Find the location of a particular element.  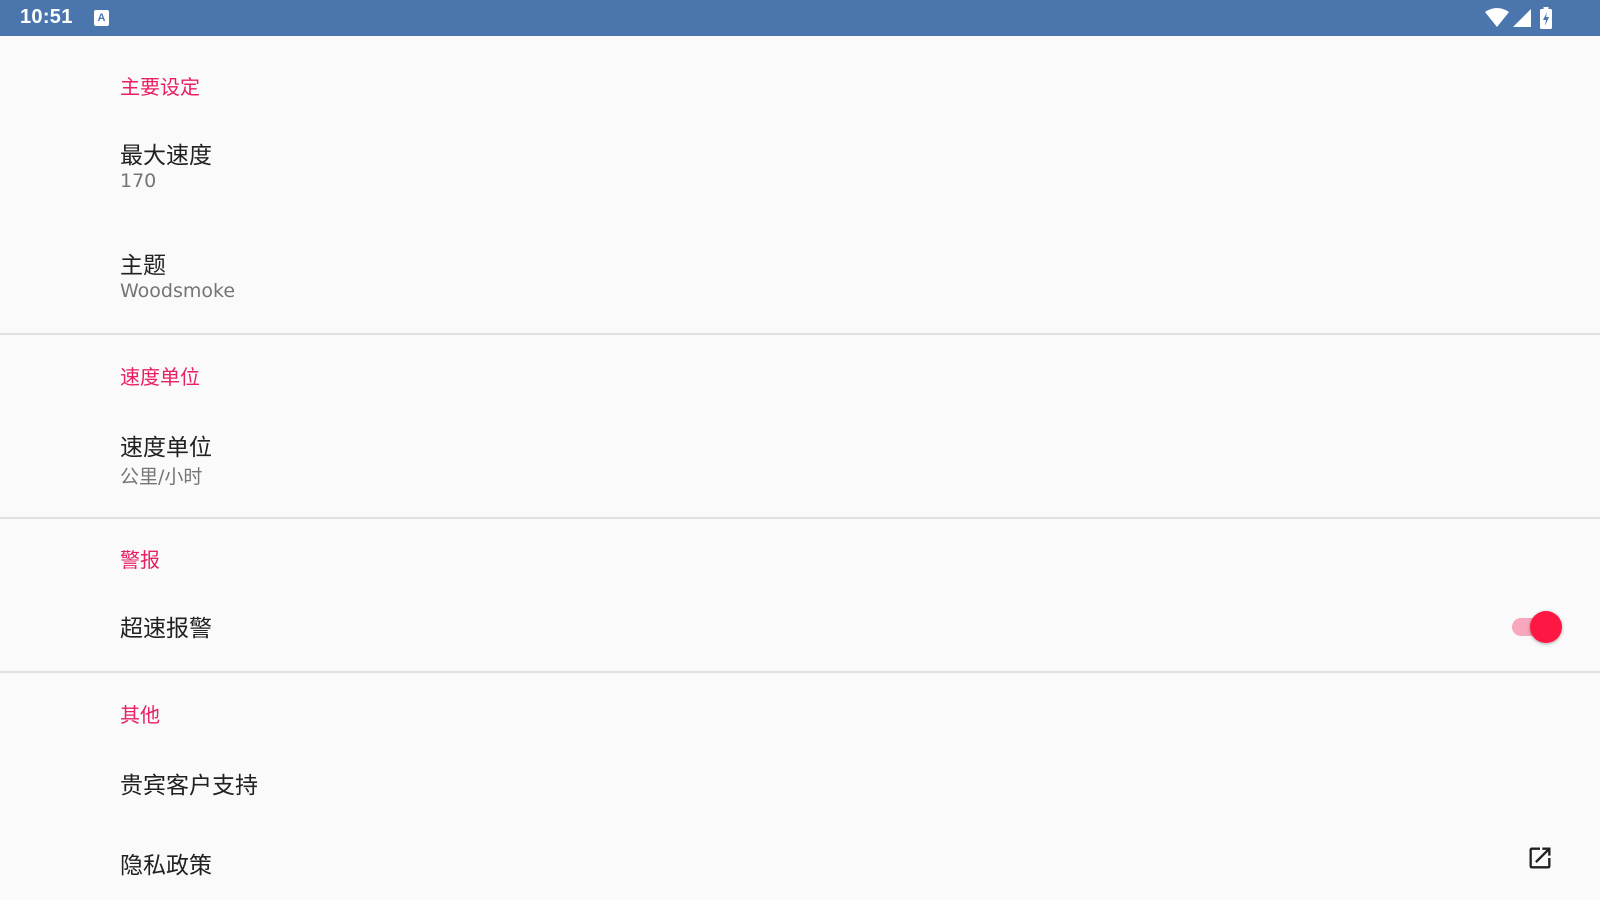

pref-overspeed-alert-title: 超速报警 is located at coordinates (166, 629).